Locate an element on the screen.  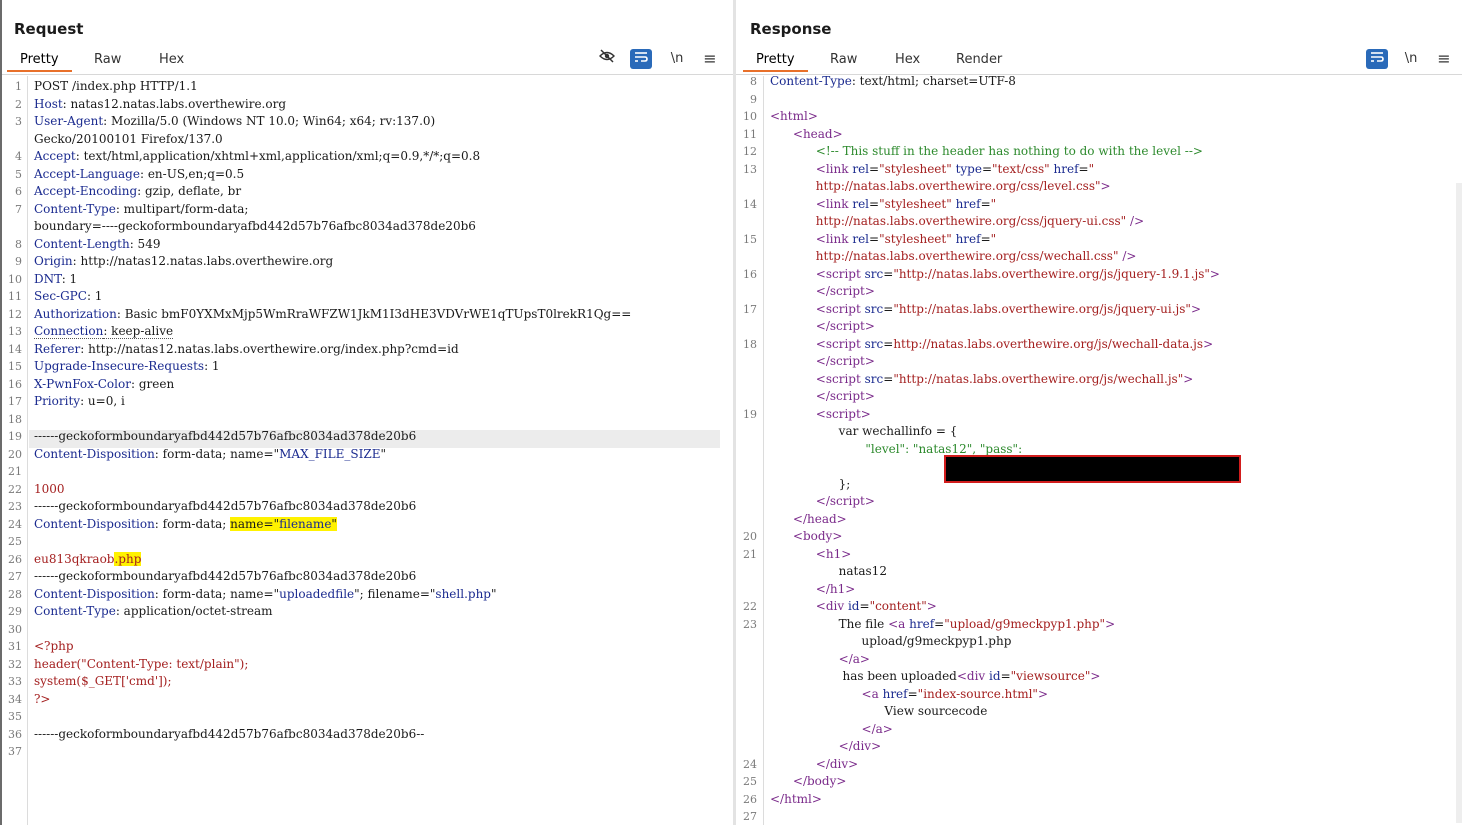
line-number: 4 is located at coordinates (18, 156).